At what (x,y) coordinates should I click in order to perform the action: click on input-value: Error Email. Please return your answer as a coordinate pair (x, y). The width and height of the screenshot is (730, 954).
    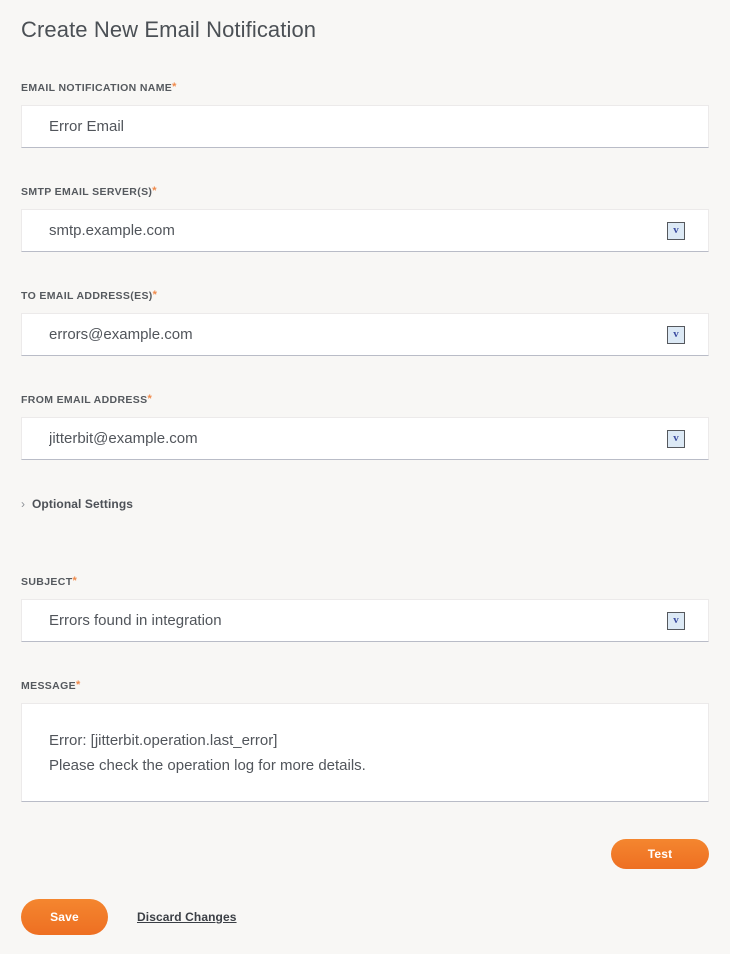
    Looking at the image, I should click on (87, 126).